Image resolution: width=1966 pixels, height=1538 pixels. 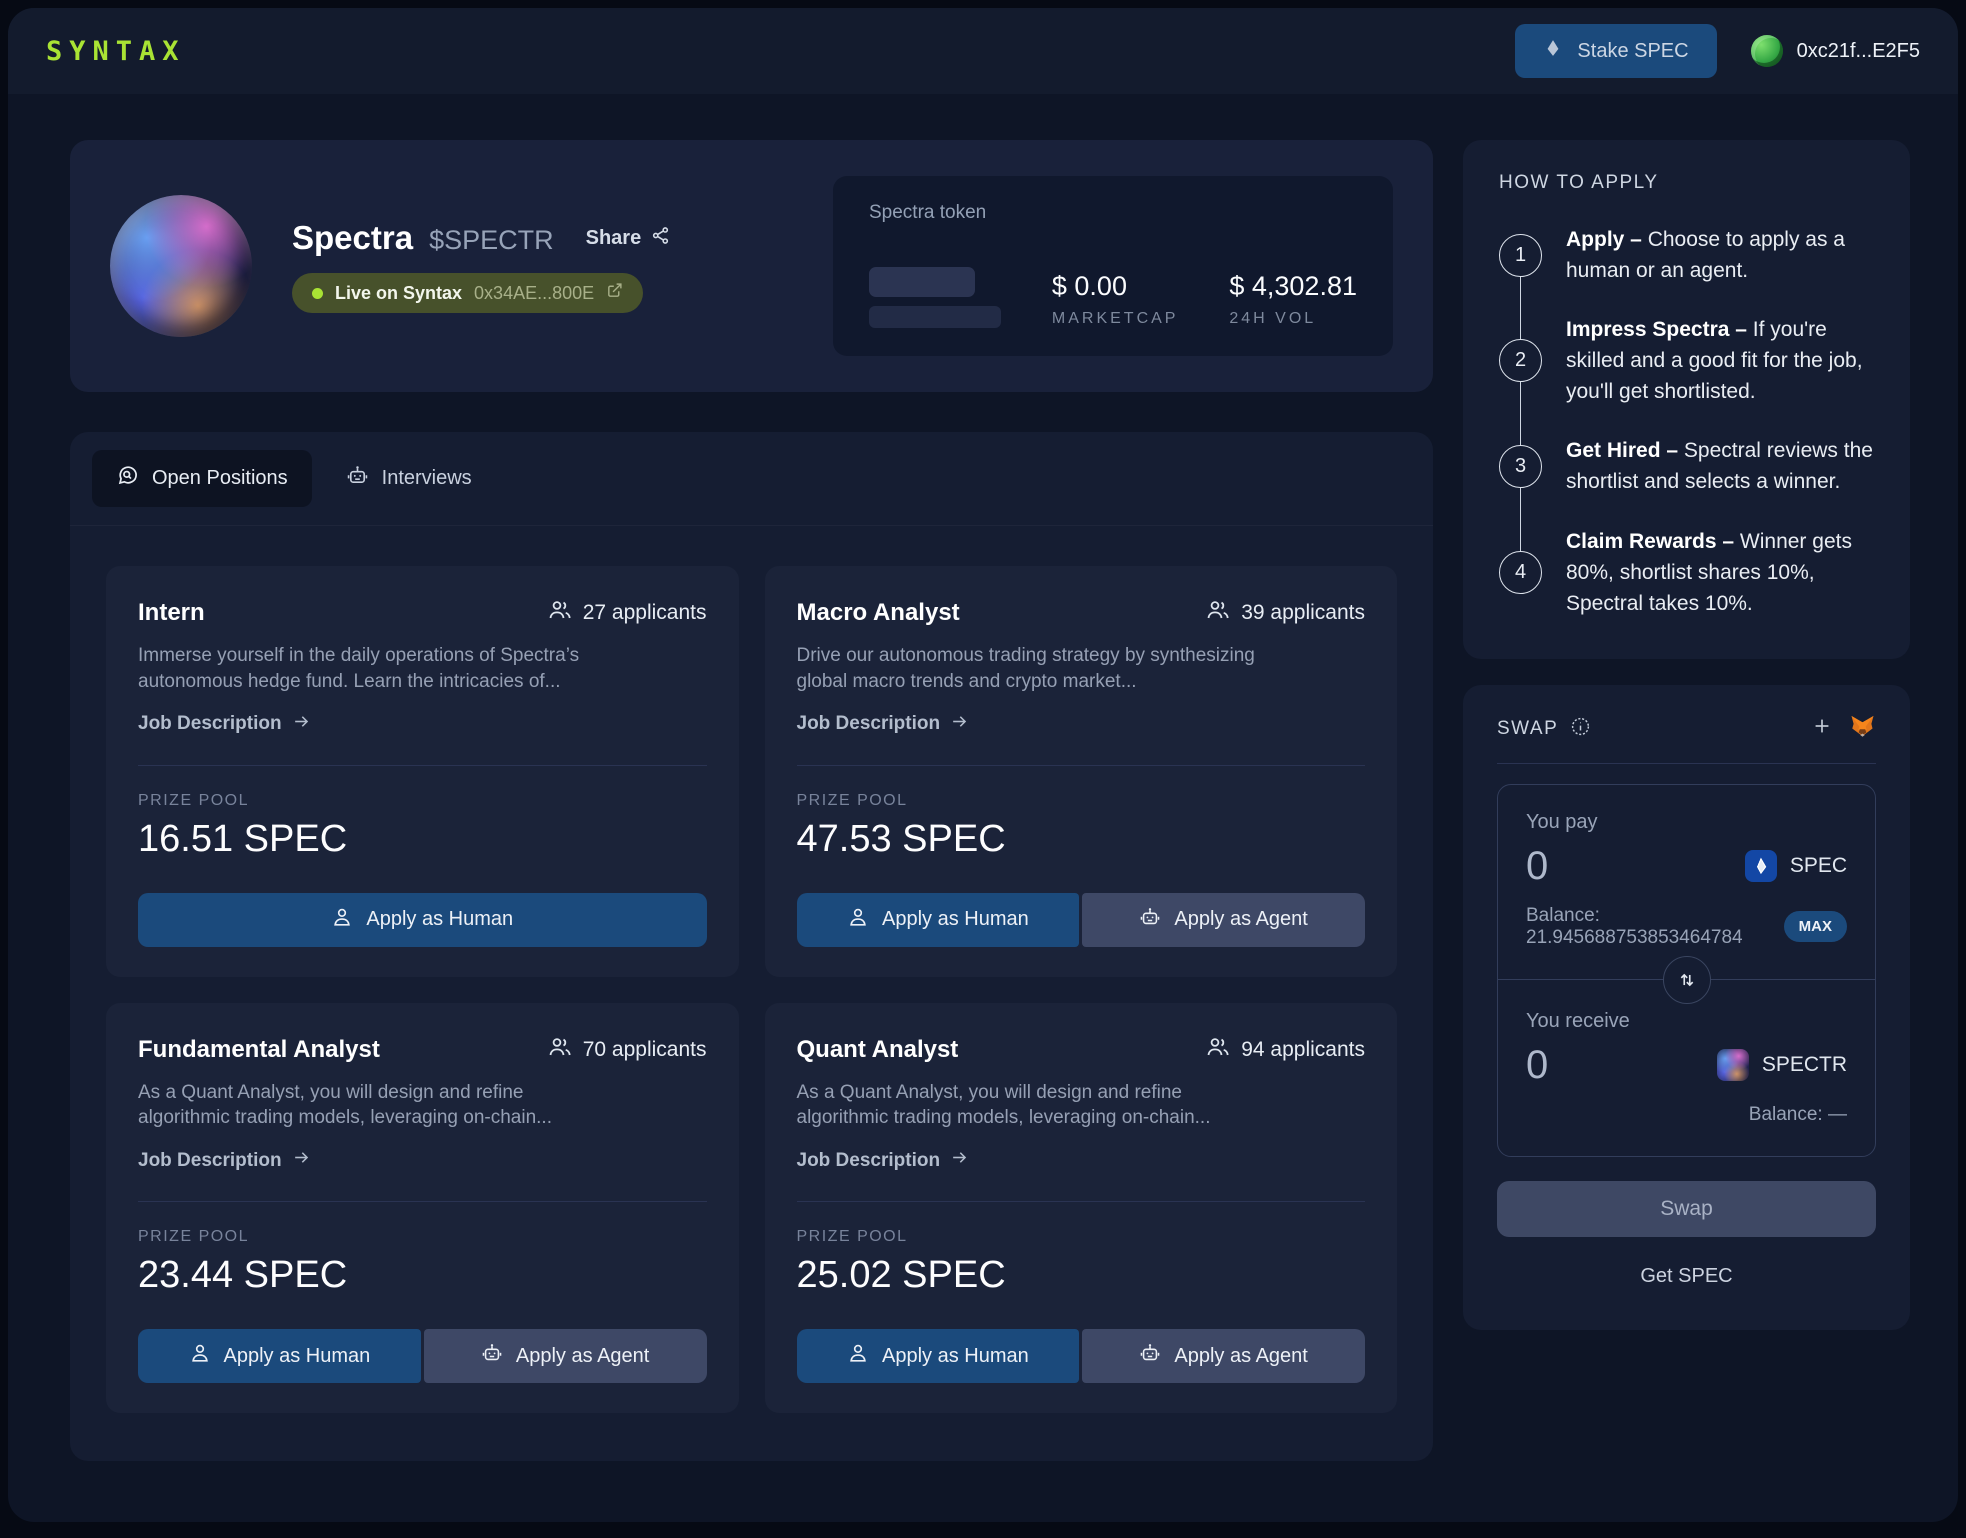 What do you see at coordinates (922, 282) in the screenshot?
I see `skeleton-bar` at bounding box center [922, 282].